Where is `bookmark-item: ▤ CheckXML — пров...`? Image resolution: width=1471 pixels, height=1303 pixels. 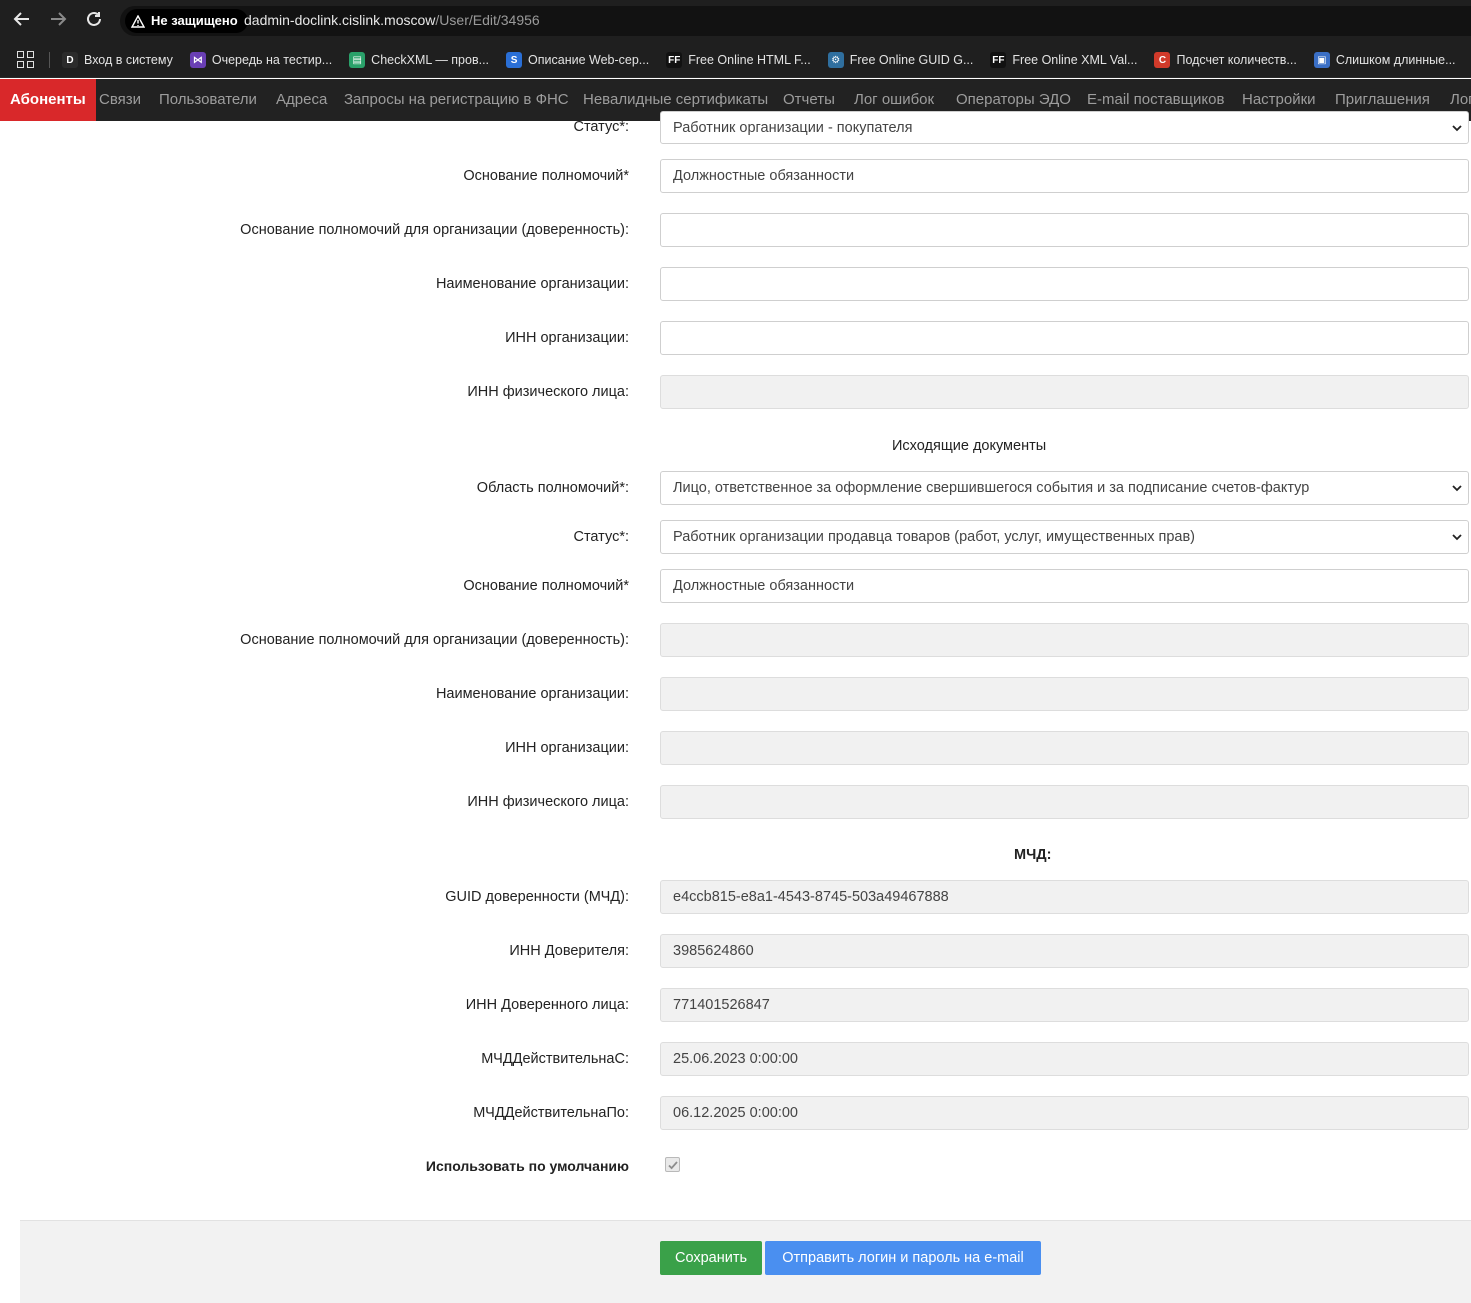
bookmark-item: ▤ CheckXML — пров... is located at coordinates (419, 60).